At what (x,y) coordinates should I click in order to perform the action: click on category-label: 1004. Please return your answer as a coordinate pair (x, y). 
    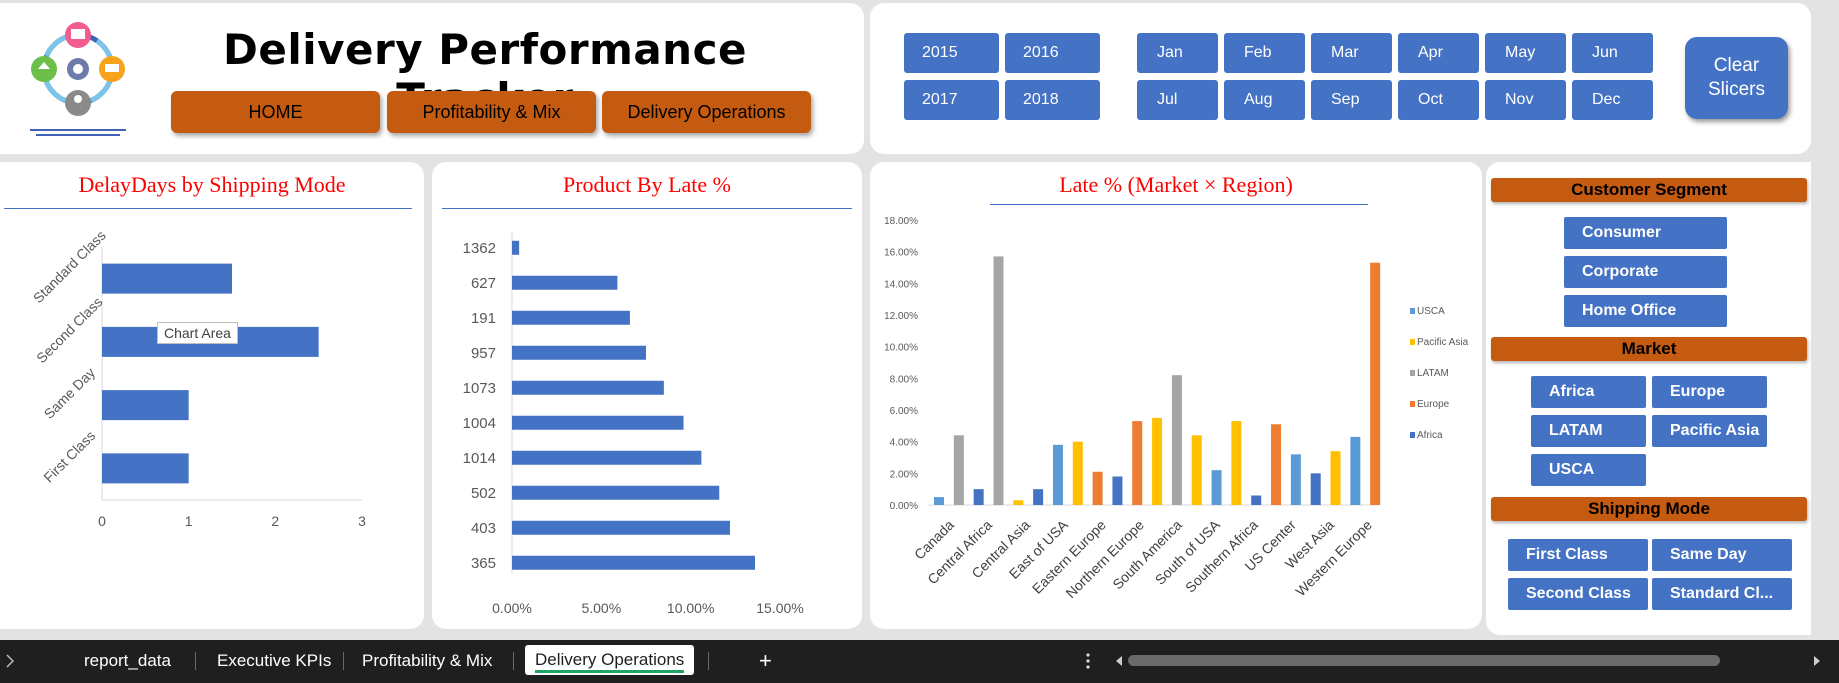
    Looking at the image, I should click on (479, 423).